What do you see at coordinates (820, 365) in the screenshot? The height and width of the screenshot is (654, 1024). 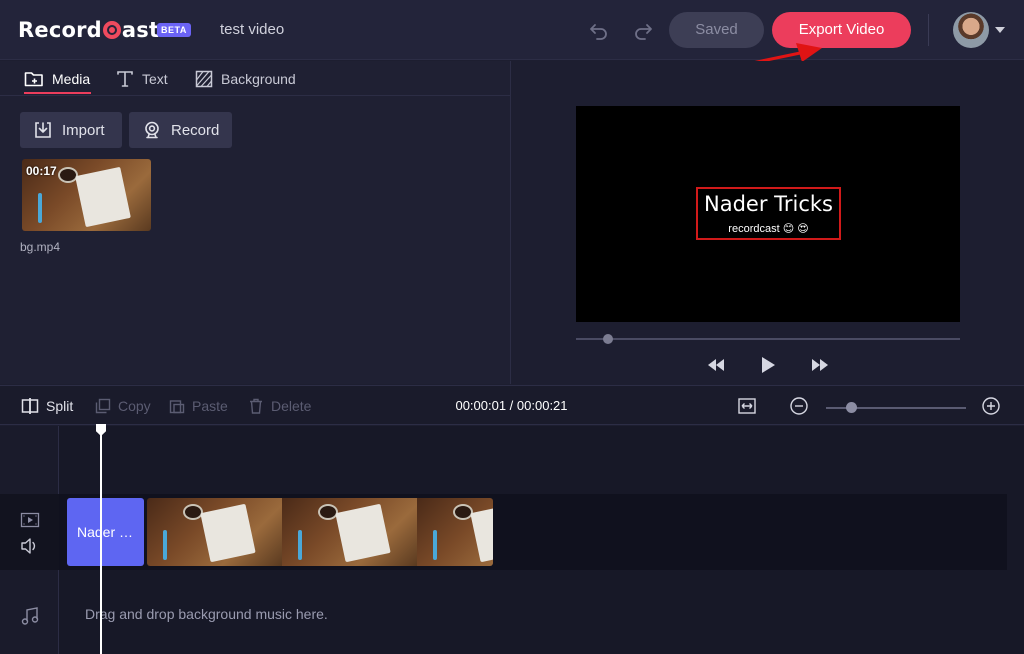 I see `fast-forward-icon` at bounding box center [820, 365].